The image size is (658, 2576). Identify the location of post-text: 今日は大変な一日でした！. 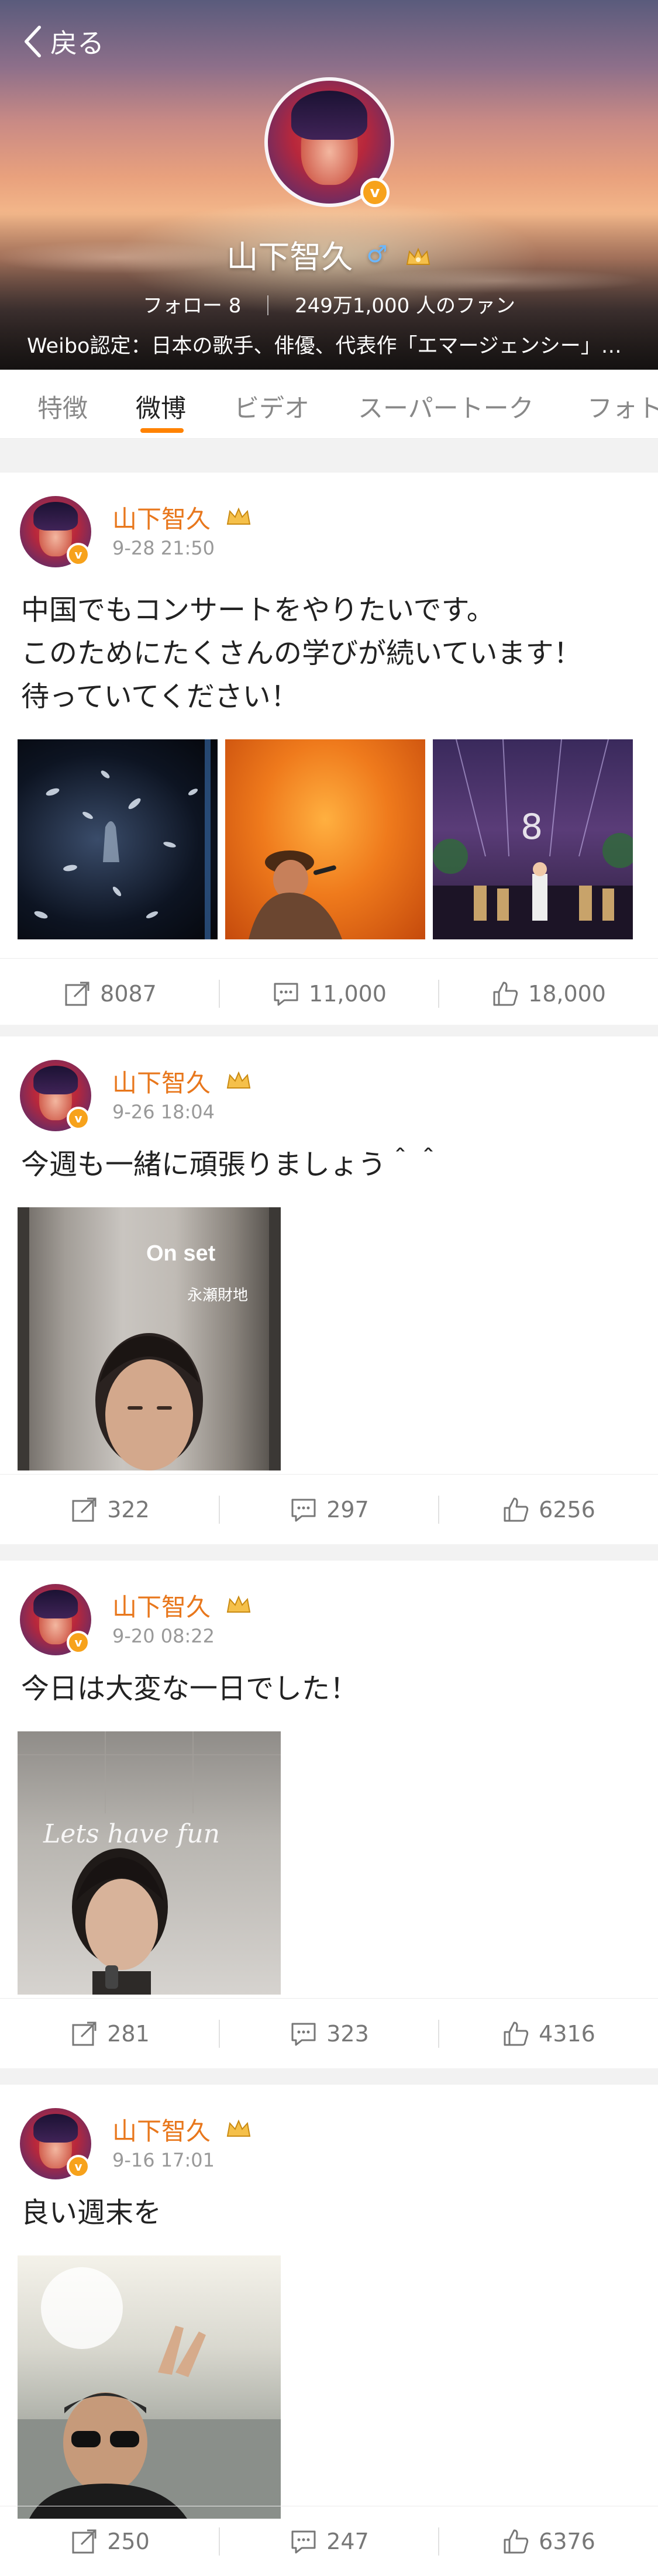
(190, 1688).